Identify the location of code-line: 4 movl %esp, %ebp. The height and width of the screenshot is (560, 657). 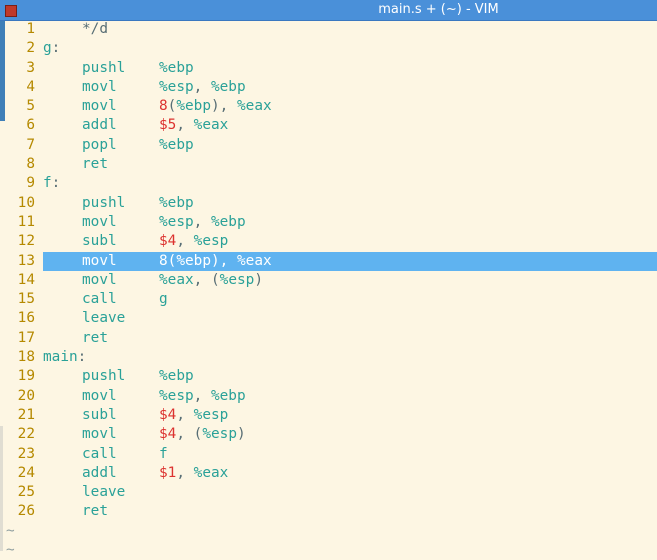
(328, 87).